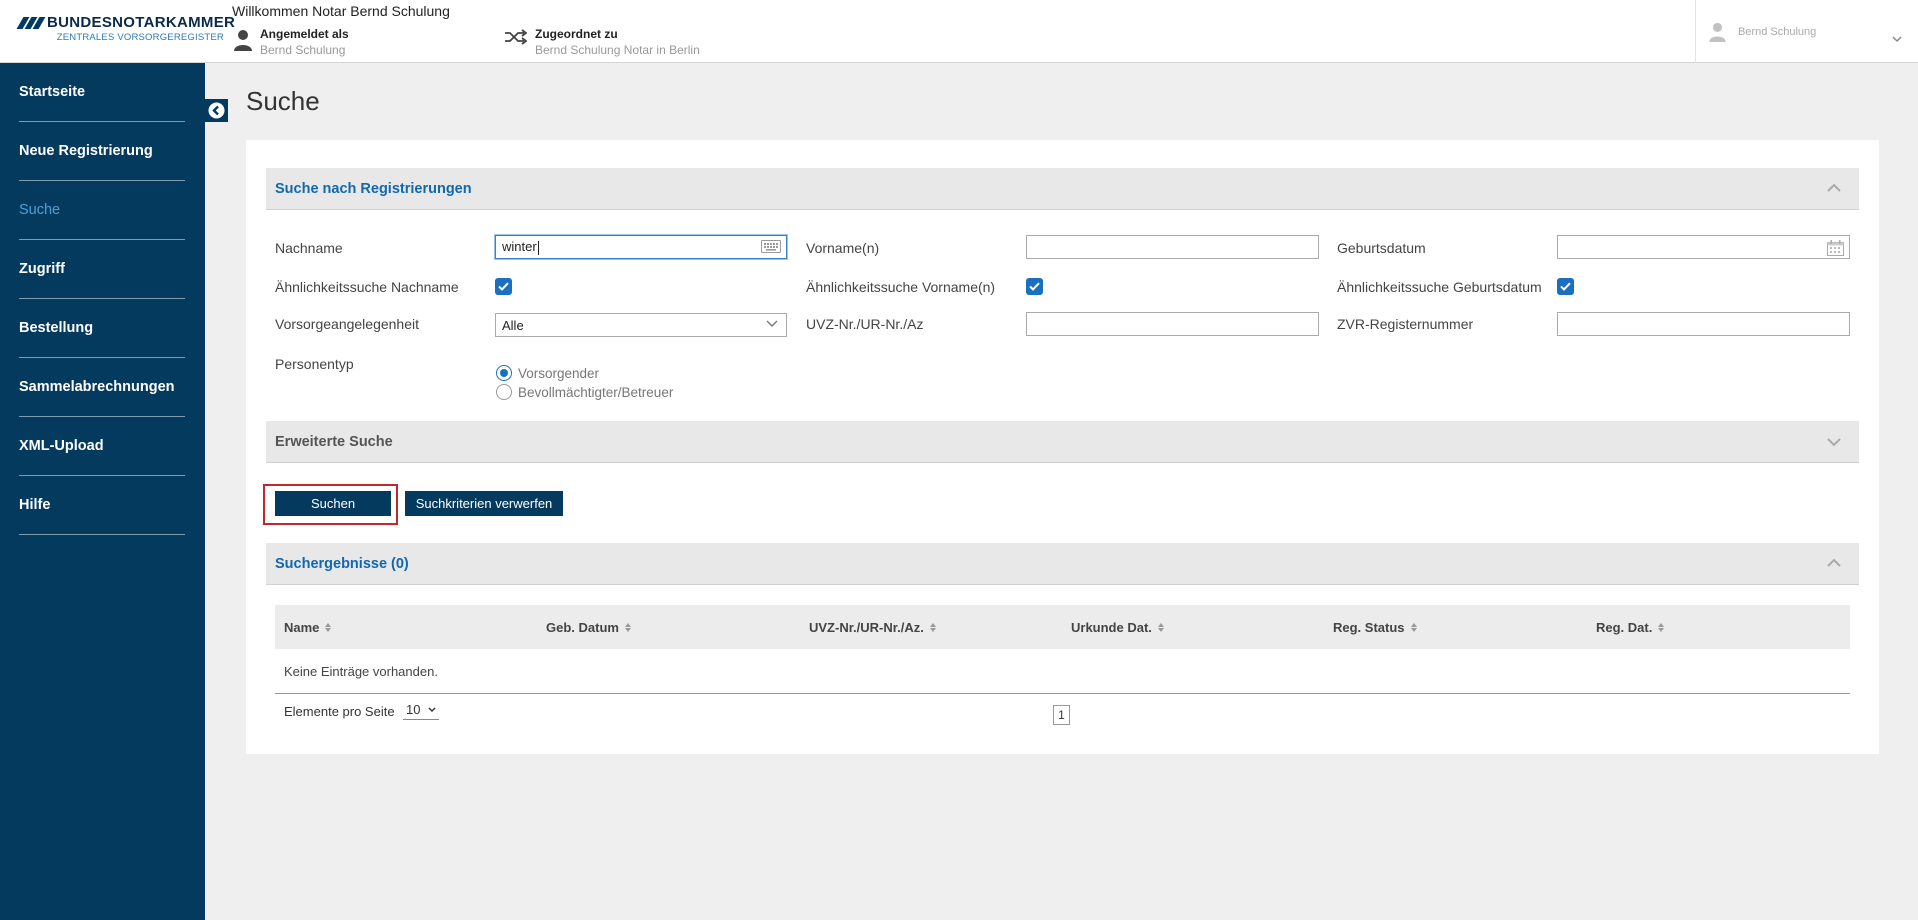  I want to click on welcome-text: Willkommen Notar Bernd Schulung, so click(341, 11).